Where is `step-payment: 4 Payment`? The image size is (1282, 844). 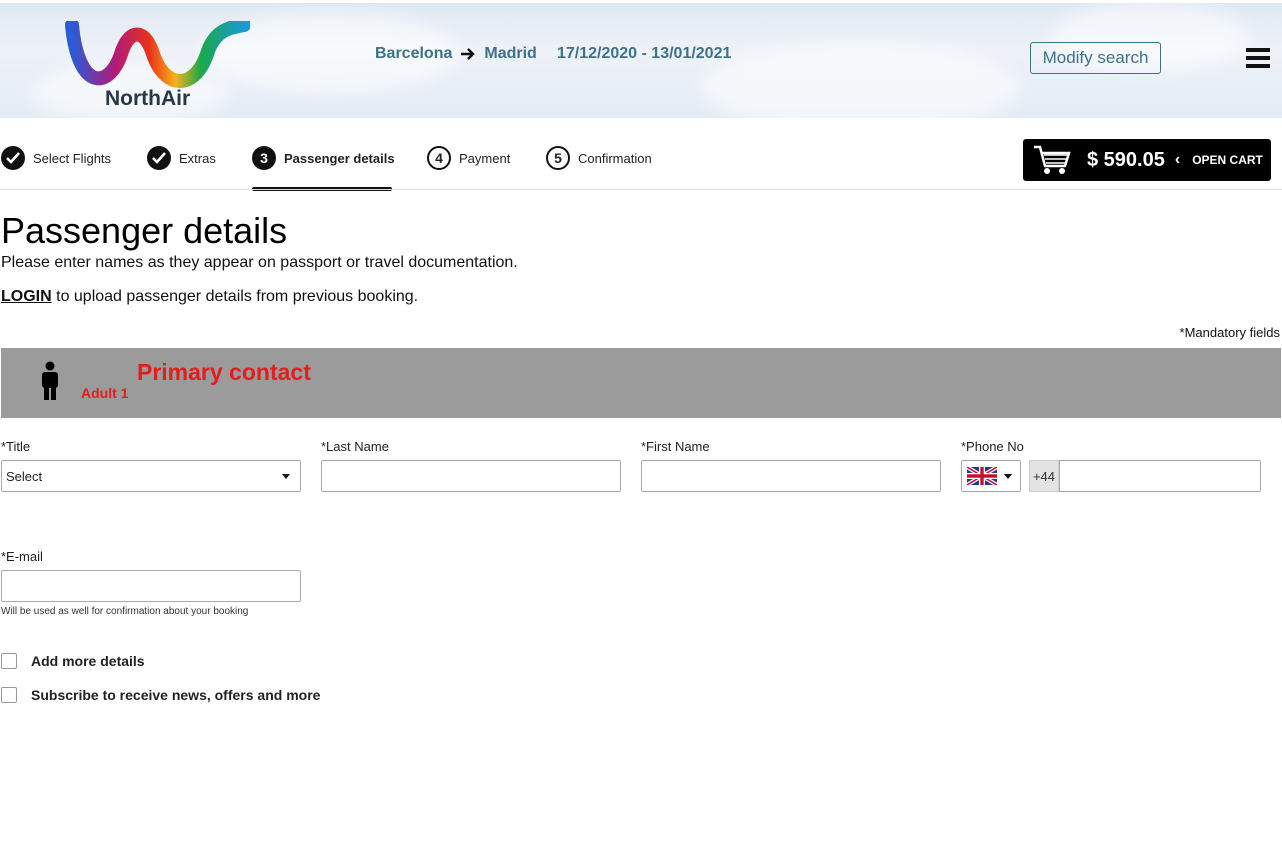
step-payment: 4 Payment is located at coordinates (468, 158).